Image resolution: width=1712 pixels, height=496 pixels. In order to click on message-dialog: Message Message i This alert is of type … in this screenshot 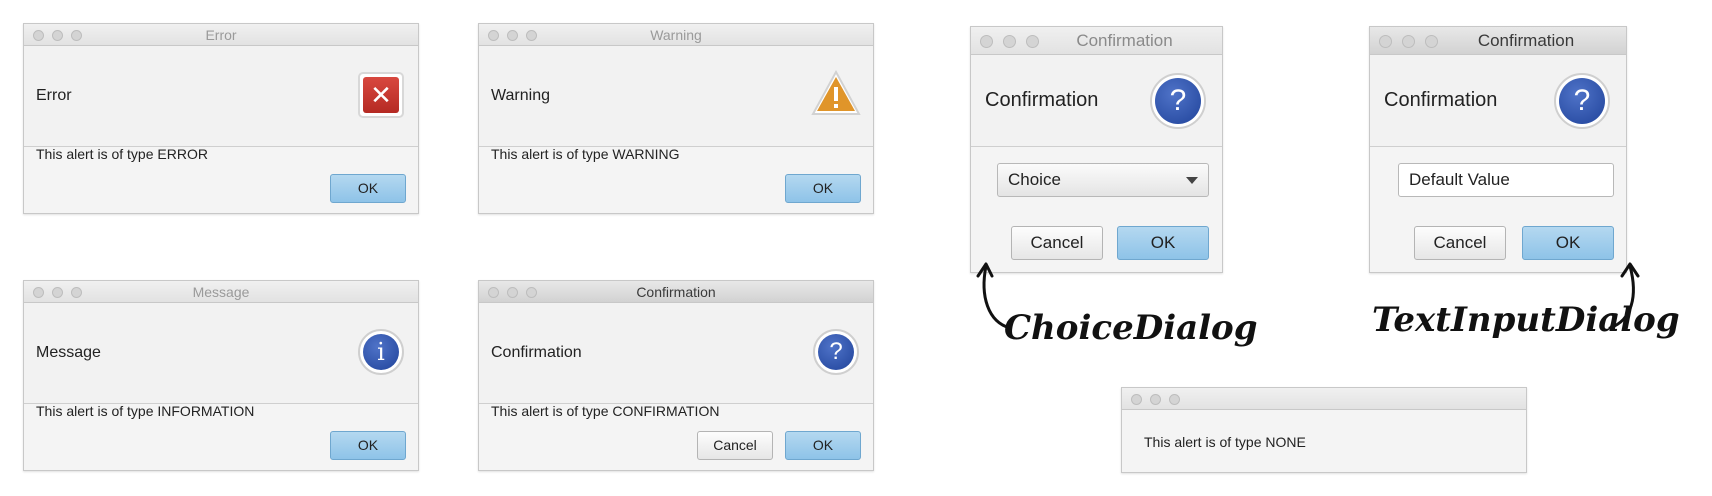, I will do `click(221, 375)`.